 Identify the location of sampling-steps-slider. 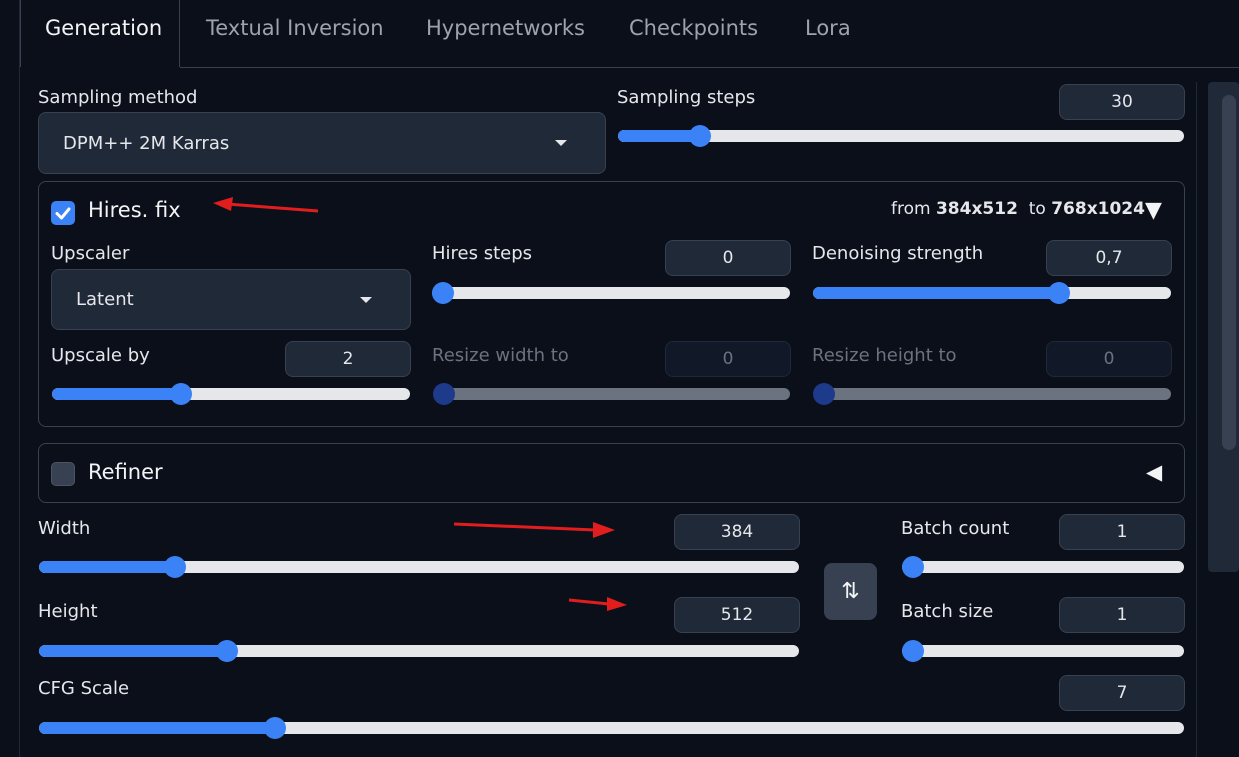
(901, 136).